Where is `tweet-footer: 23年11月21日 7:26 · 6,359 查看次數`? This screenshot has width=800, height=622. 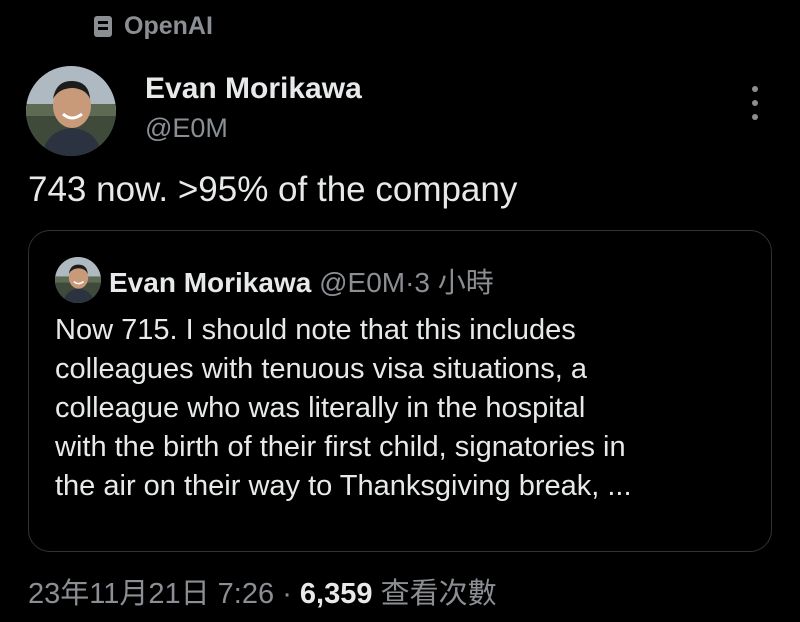
tweet-footer: 23年11月21日 7:26 · 6,359 查看次數 is located at coordinates (262, 591).